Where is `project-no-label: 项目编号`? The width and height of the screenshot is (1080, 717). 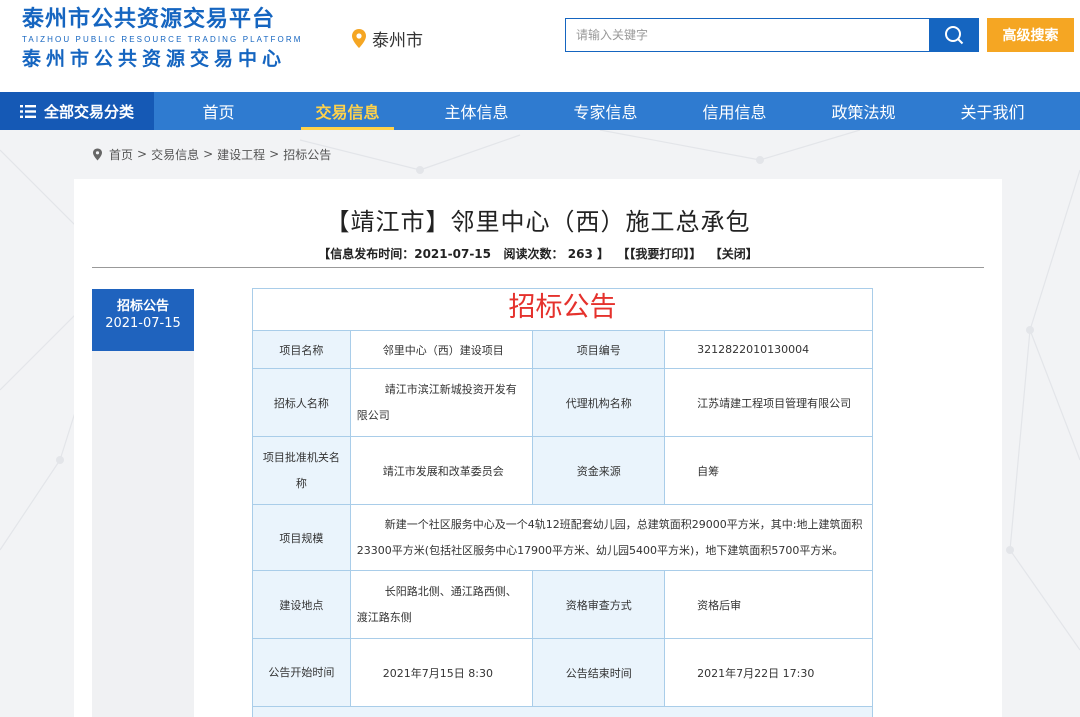
project-no-label: 项目编号 is located at coordinates (599, 349).